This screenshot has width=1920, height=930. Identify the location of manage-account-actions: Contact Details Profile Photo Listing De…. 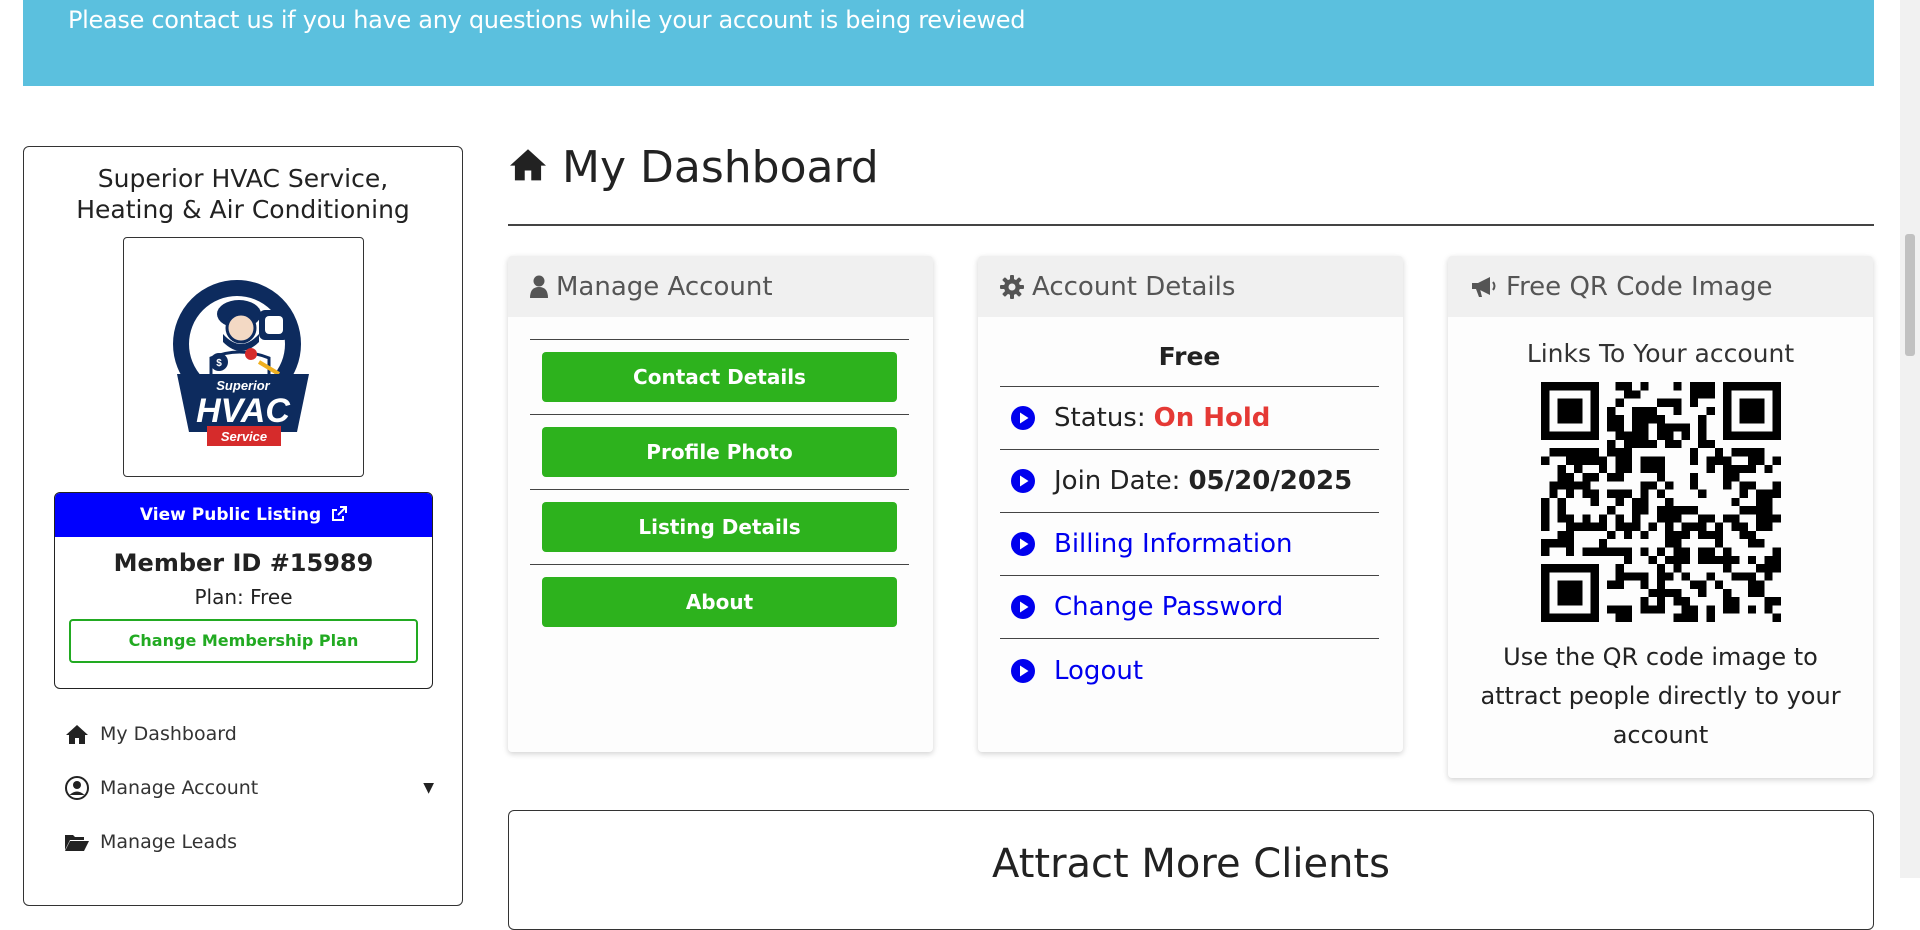
(719, 489).